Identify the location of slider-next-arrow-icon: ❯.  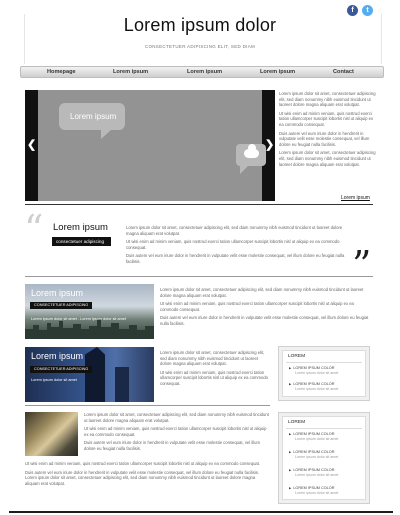
(269, 144).